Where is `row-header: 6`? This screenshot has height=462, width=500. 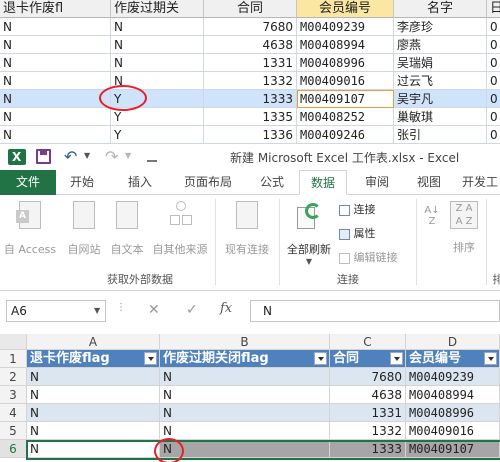 row-header: 6 is located at coordinates (13, 449).